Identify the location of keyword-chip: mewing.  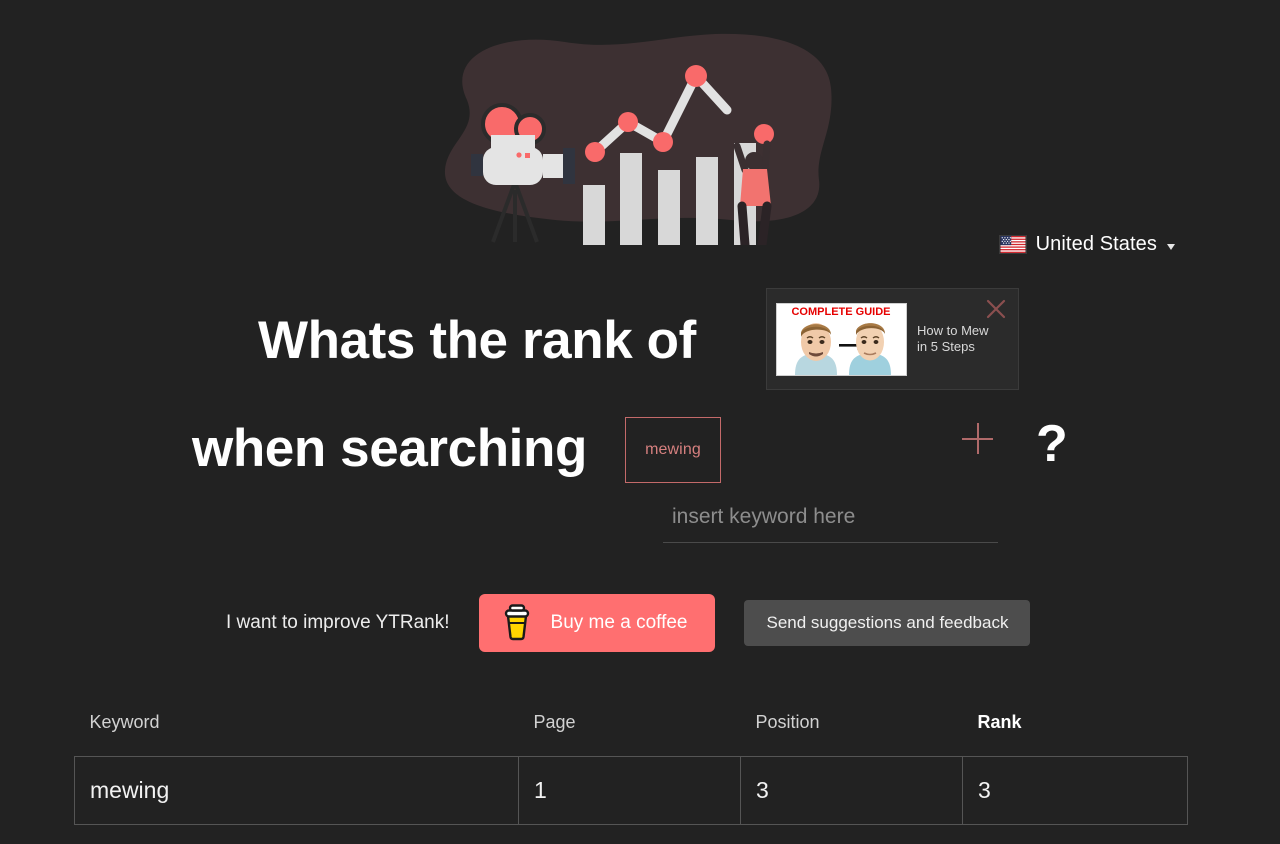
(672, 450).